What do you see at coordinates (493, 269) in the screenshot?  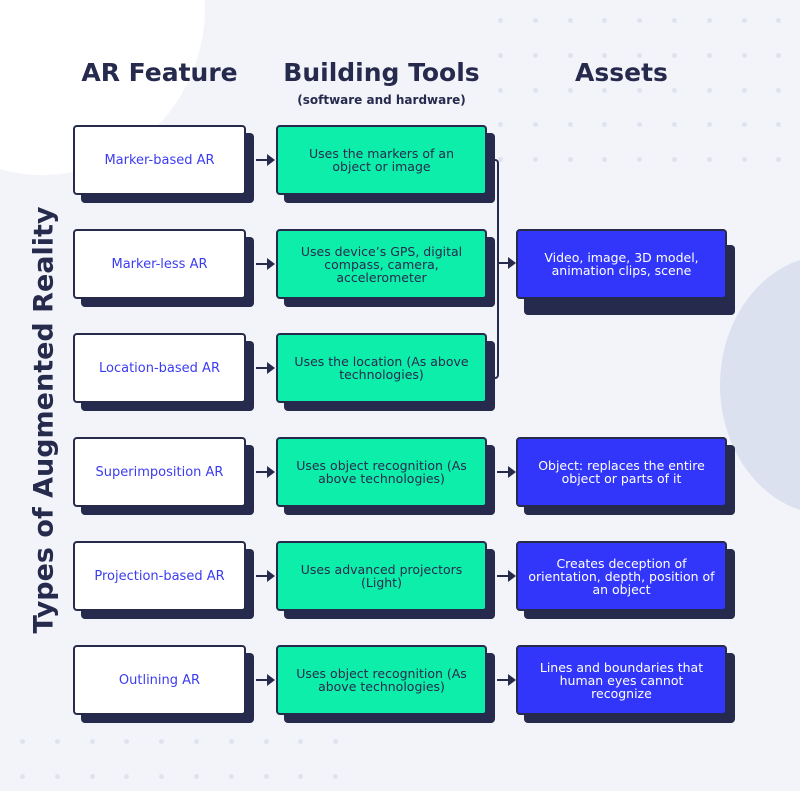 I see `merge-bracket` at bounding box center [493, 269].